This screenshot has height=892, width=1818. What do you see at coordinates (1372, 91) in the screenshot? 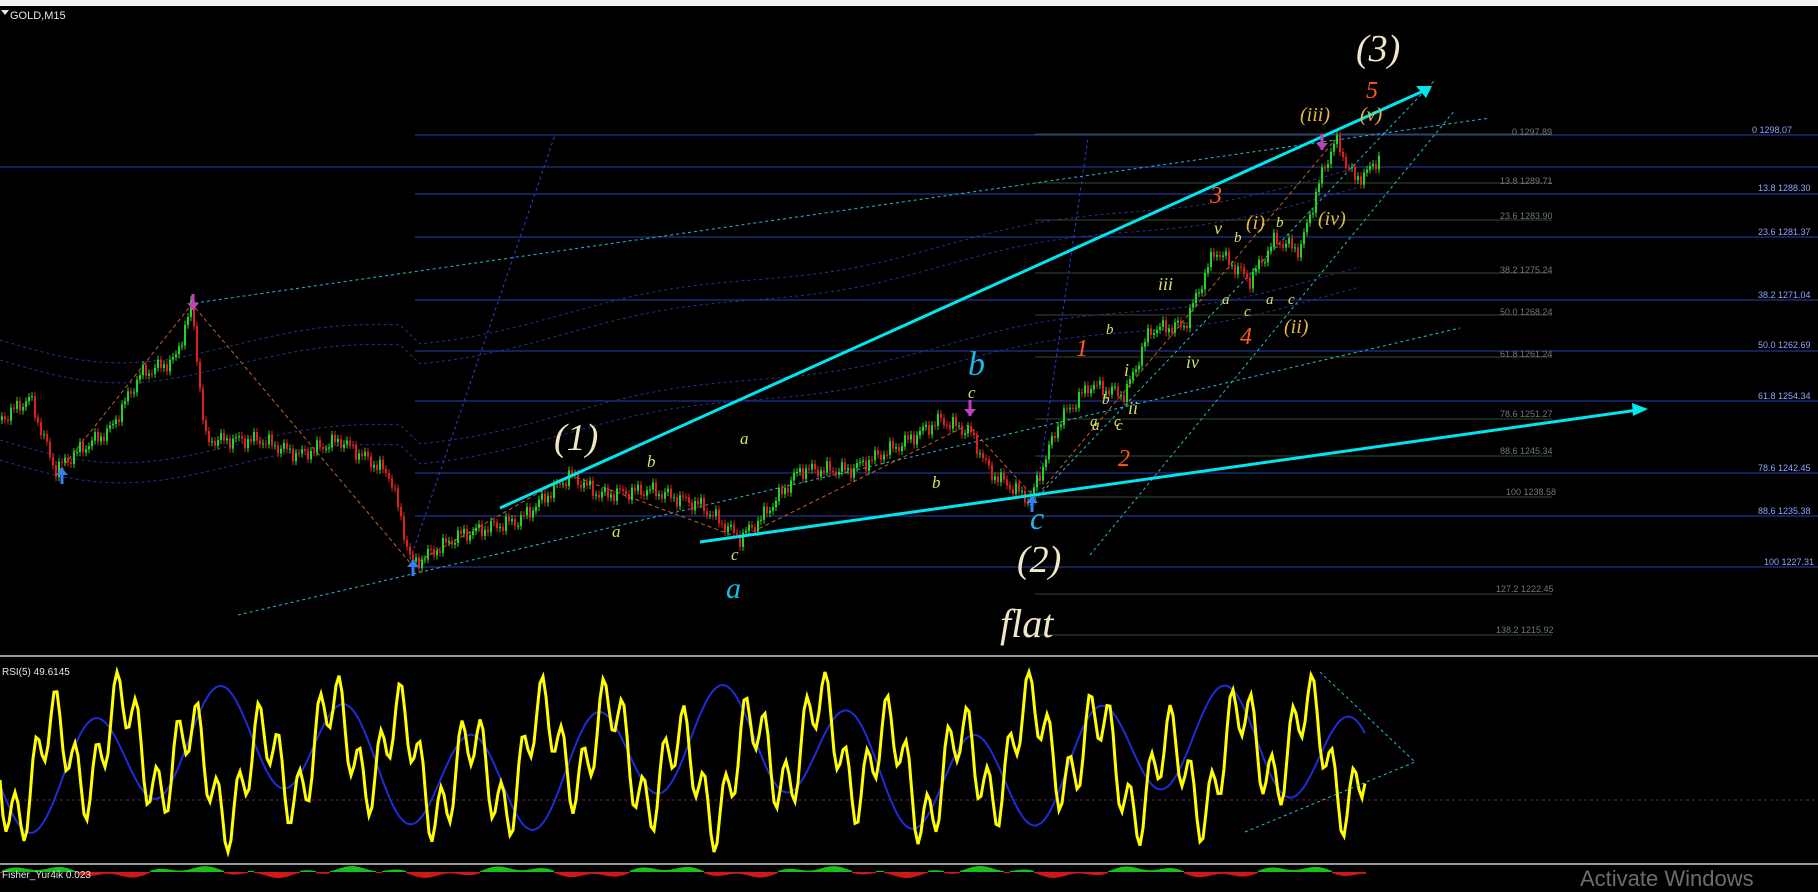
I see `wave-label-5-minor: 5` at bounding box center [1372, 91].